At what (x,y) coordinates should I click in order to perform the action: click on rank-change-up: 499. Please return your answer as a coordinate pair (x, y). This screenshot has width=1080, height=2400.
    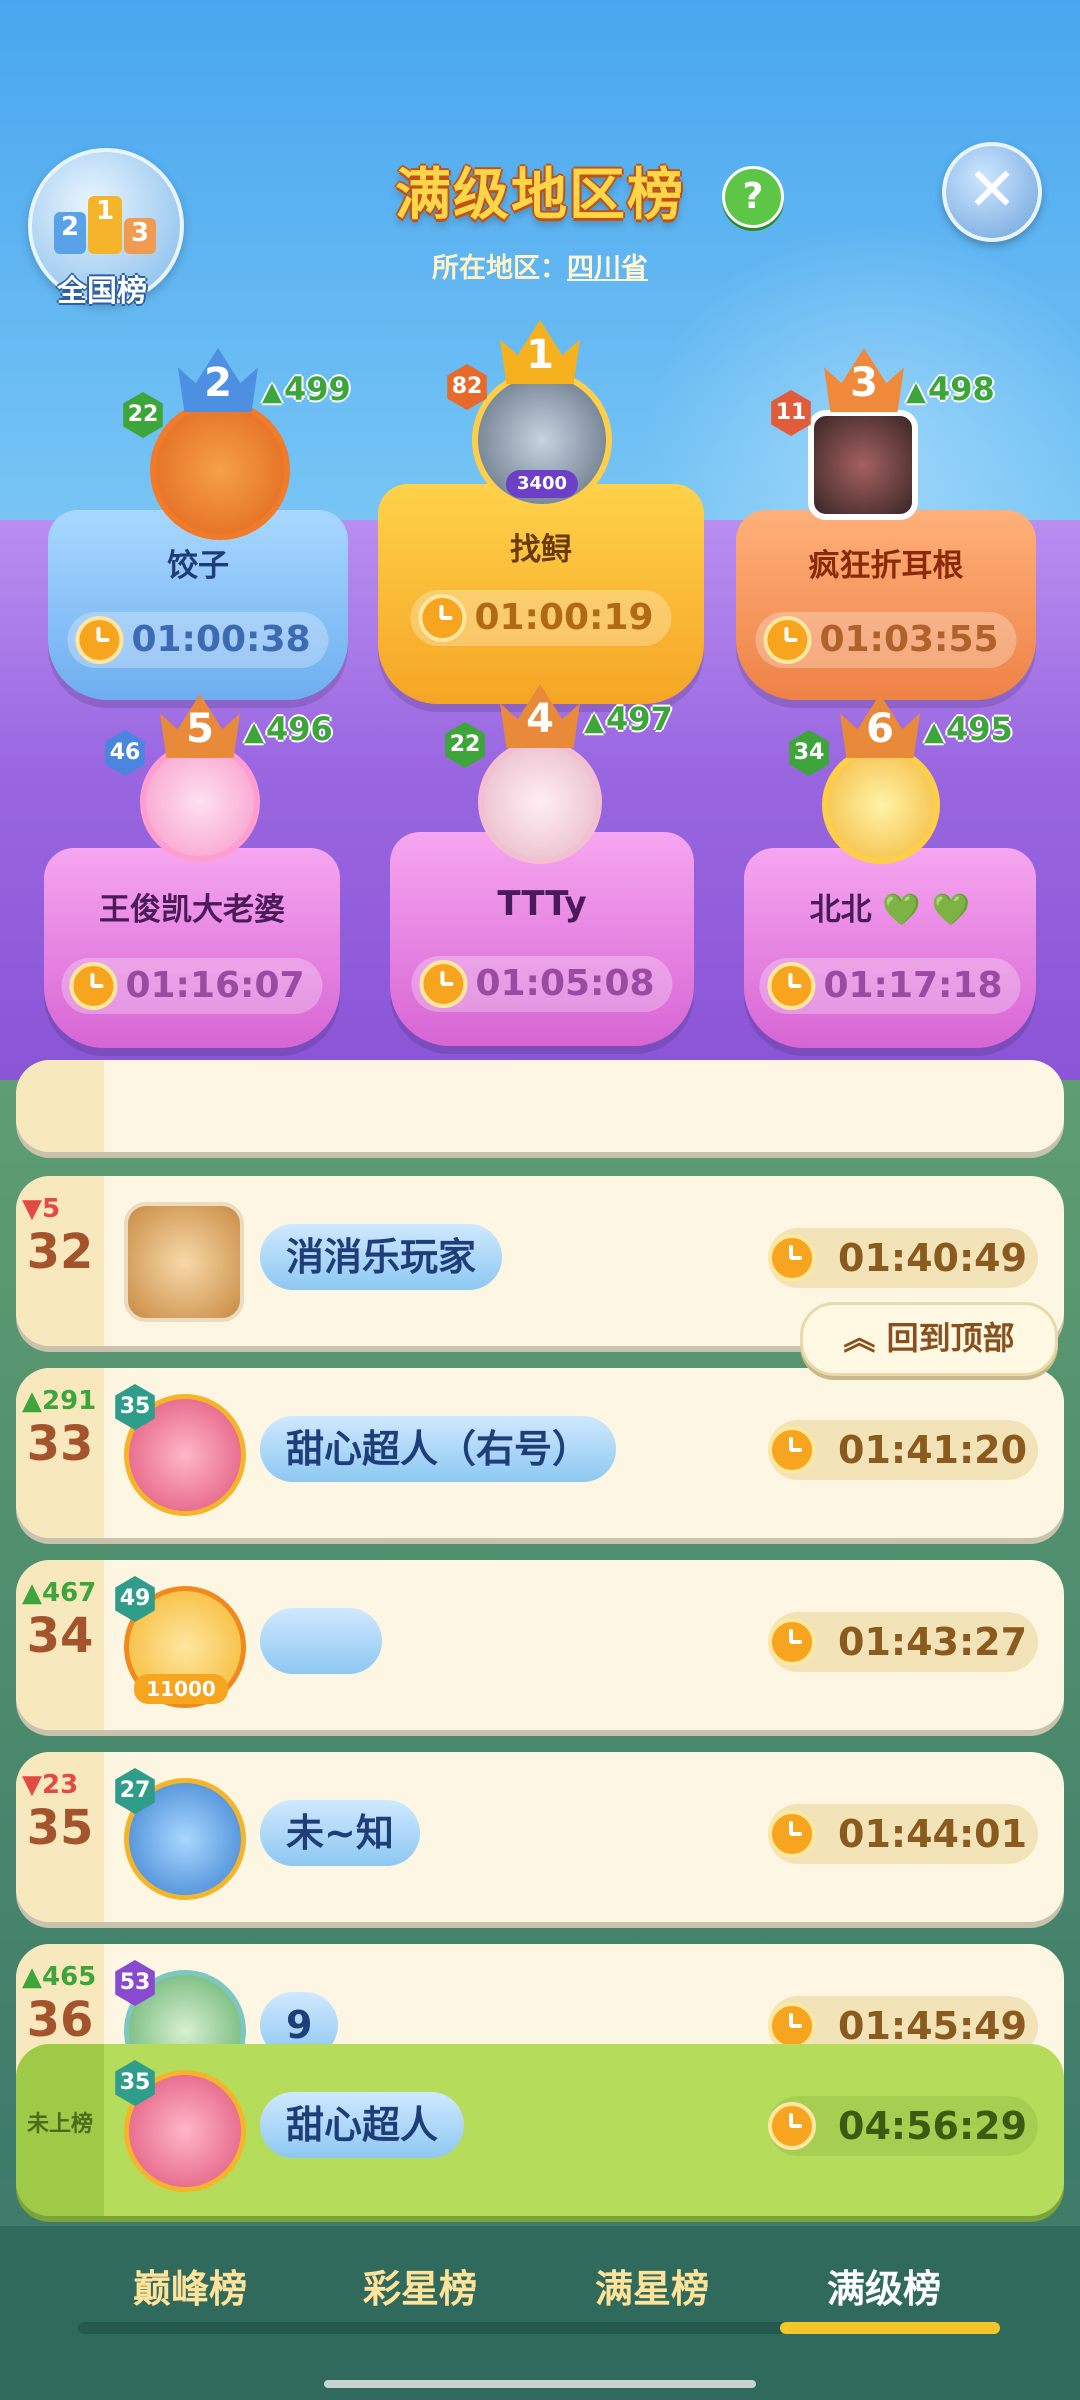
    Looking at the image, I should click on (306, 389).